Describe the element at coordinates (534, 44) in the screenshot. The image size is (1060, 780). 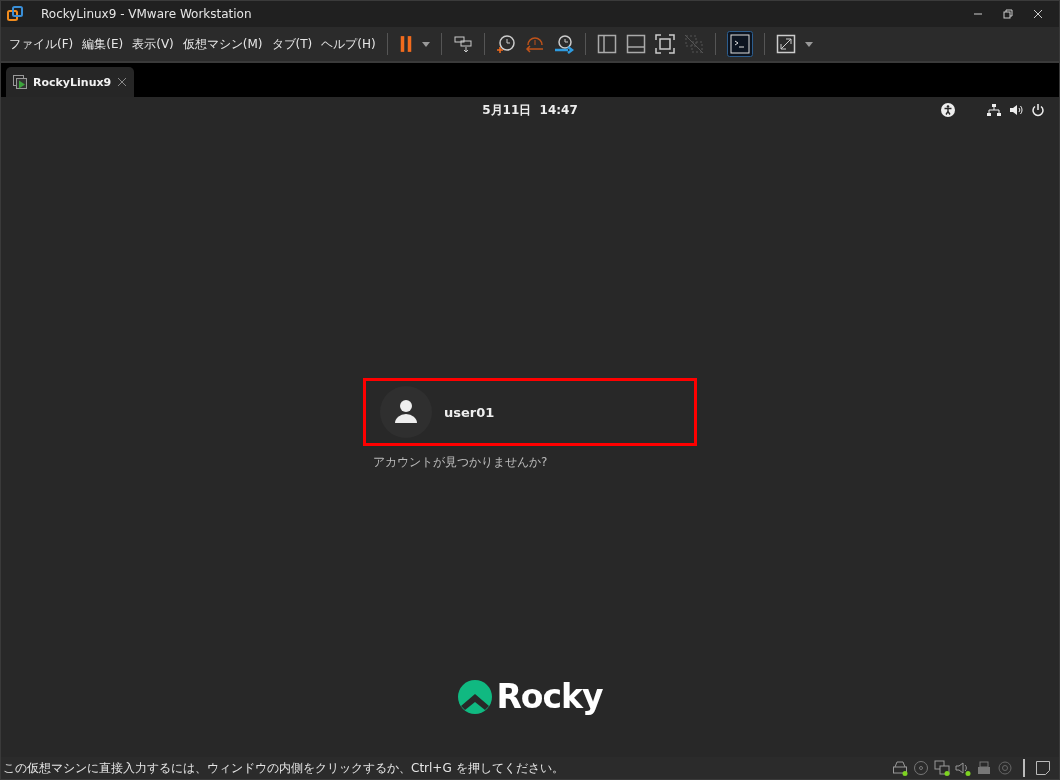
I see `revert-snapshot-icon` at that location.